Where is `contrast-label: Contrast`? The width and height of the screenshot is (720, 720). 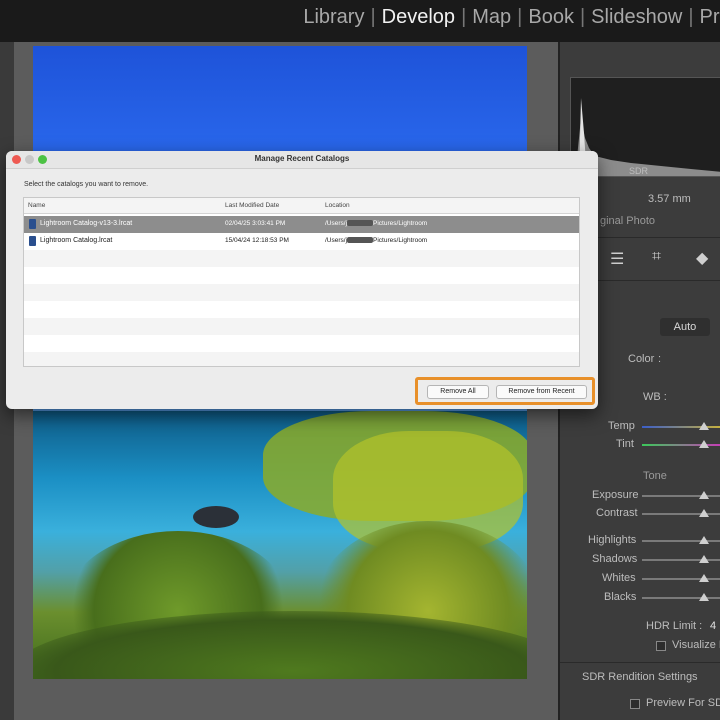 contrast-label: Contrast is located at coordinates (617, 513).